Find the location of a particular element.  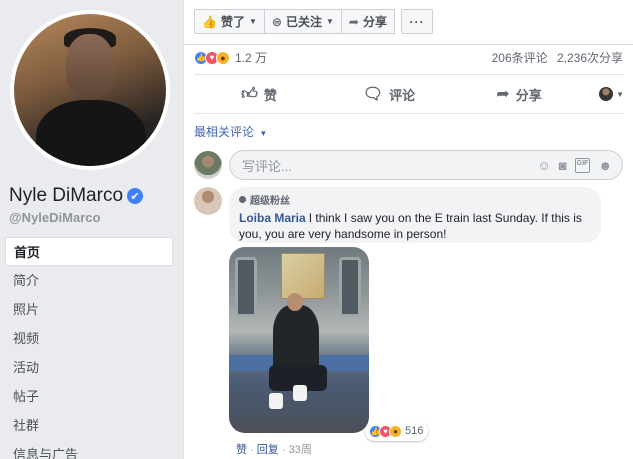

liked-label: 赞了 is located at coordinates (232, 22).